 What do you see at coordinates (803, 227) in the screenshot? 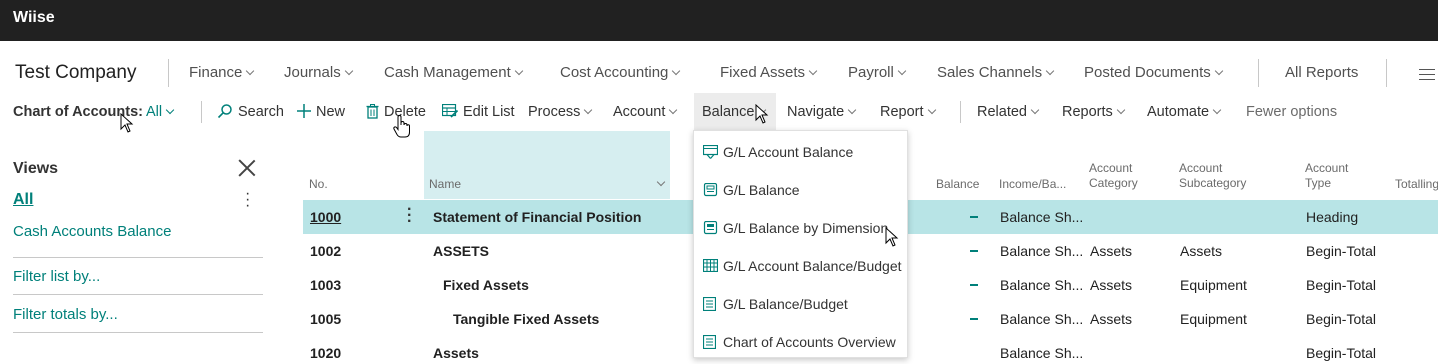
I see `menu-item-gl-balance-by-dimension: G/L Balance by Dimension` at bounding box center [803, 227].